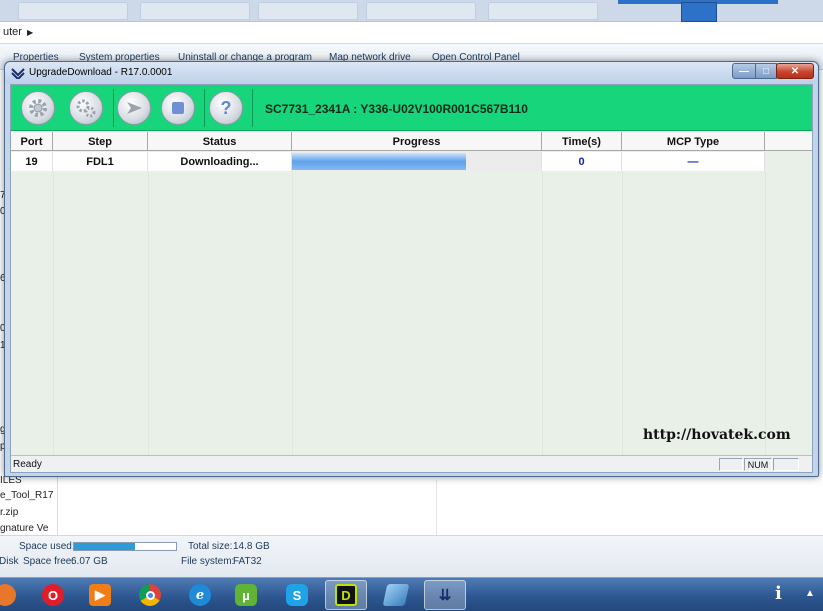 The height and width of the screenshot is (611, 823). I want to click on space-used-bar, so click(125, 546).